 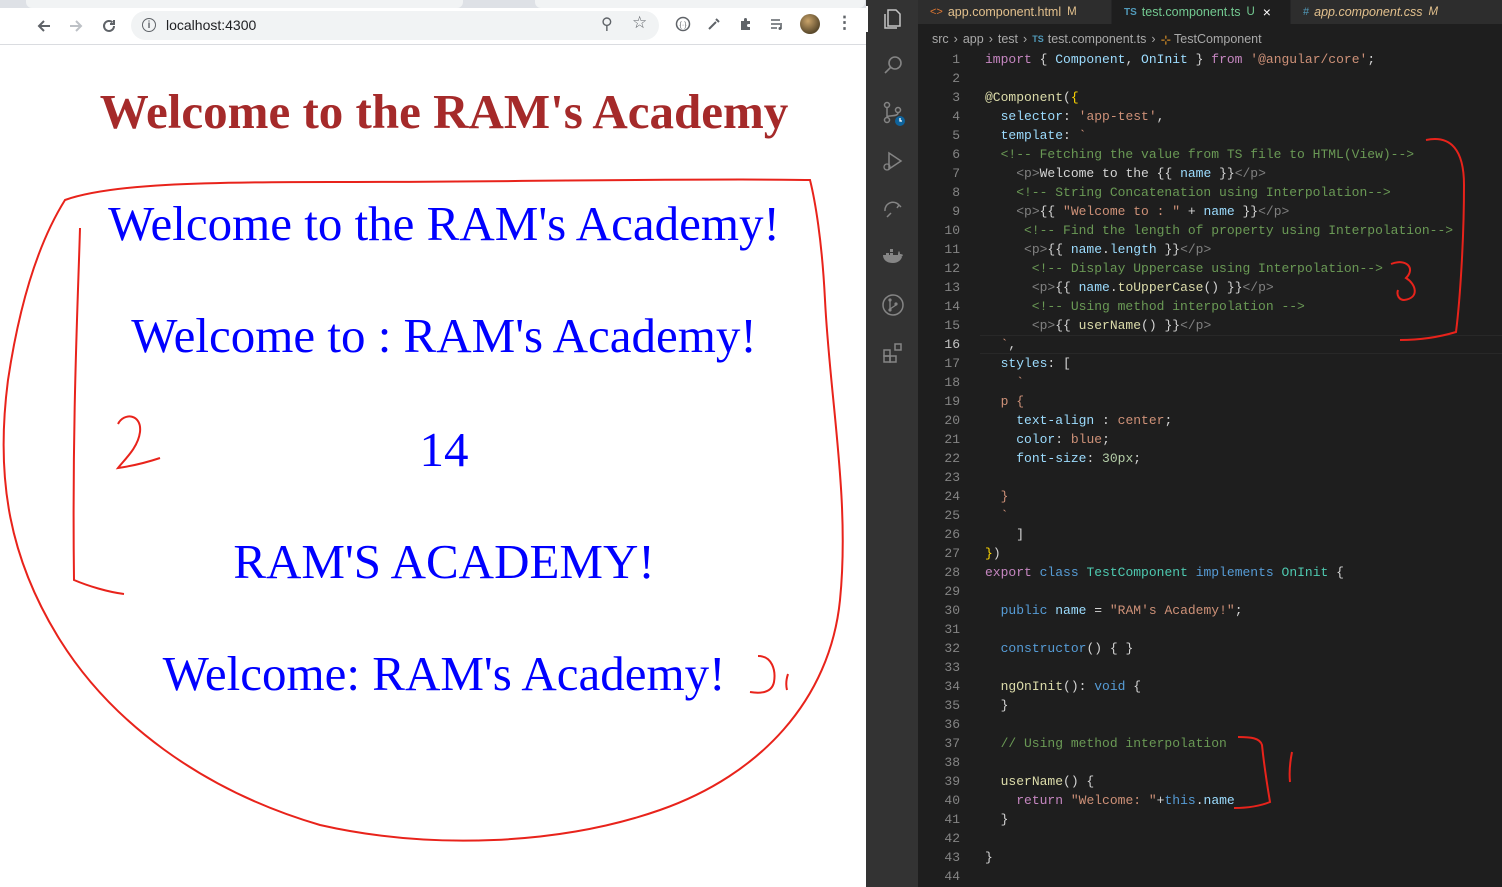 What do you see at coordinates (1059, 648) in the screenshot?
I see `code-line: constructor() { }` at bounding box center [1059, 648].